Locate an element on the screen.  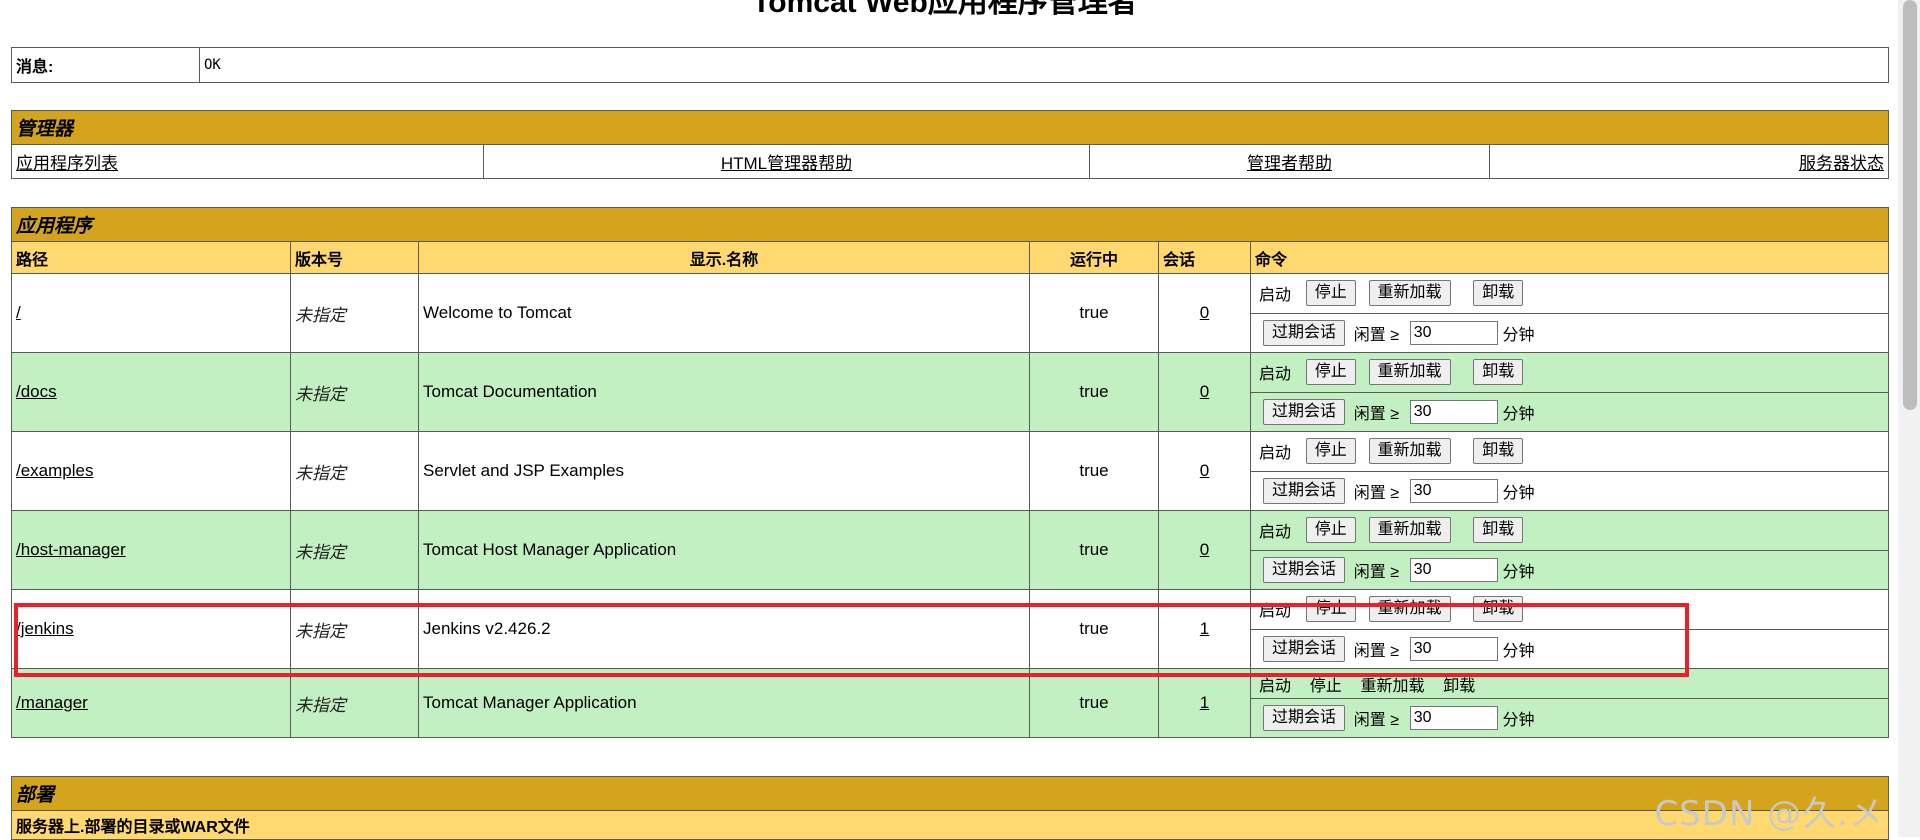
undeploy-label: 卸载 is located at coordinates (1459, 686).